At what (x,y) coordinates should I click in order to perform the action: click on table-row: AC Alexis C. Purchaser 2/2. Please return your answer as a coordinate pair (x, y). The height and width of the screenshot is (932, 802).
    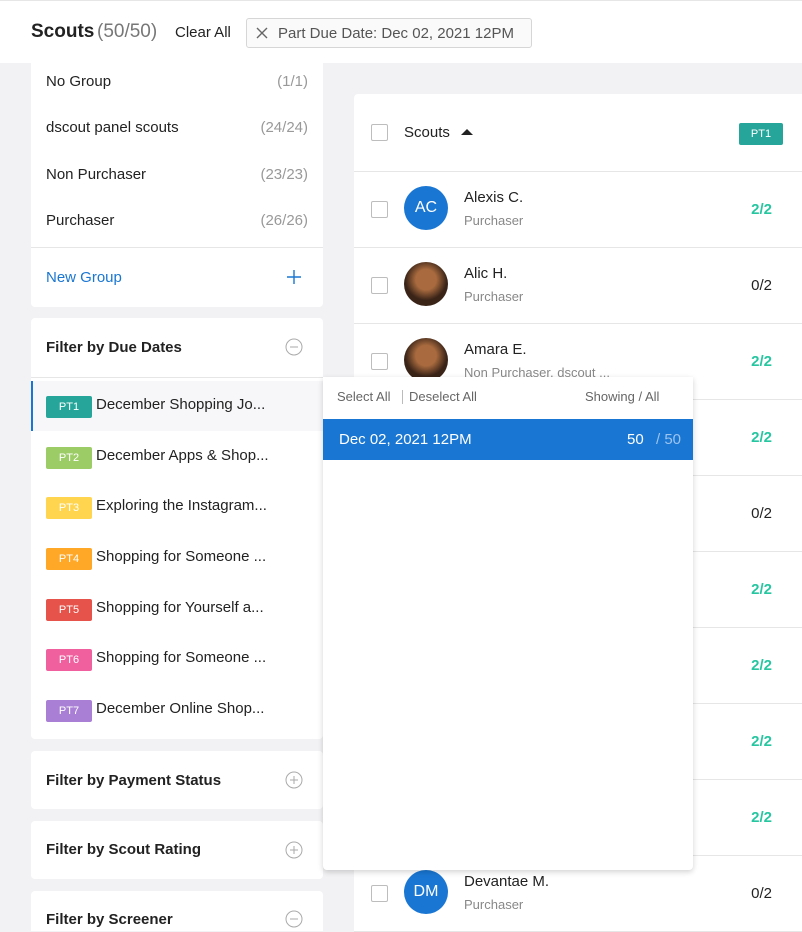
    Looking at the image, I should click on (578, 210).